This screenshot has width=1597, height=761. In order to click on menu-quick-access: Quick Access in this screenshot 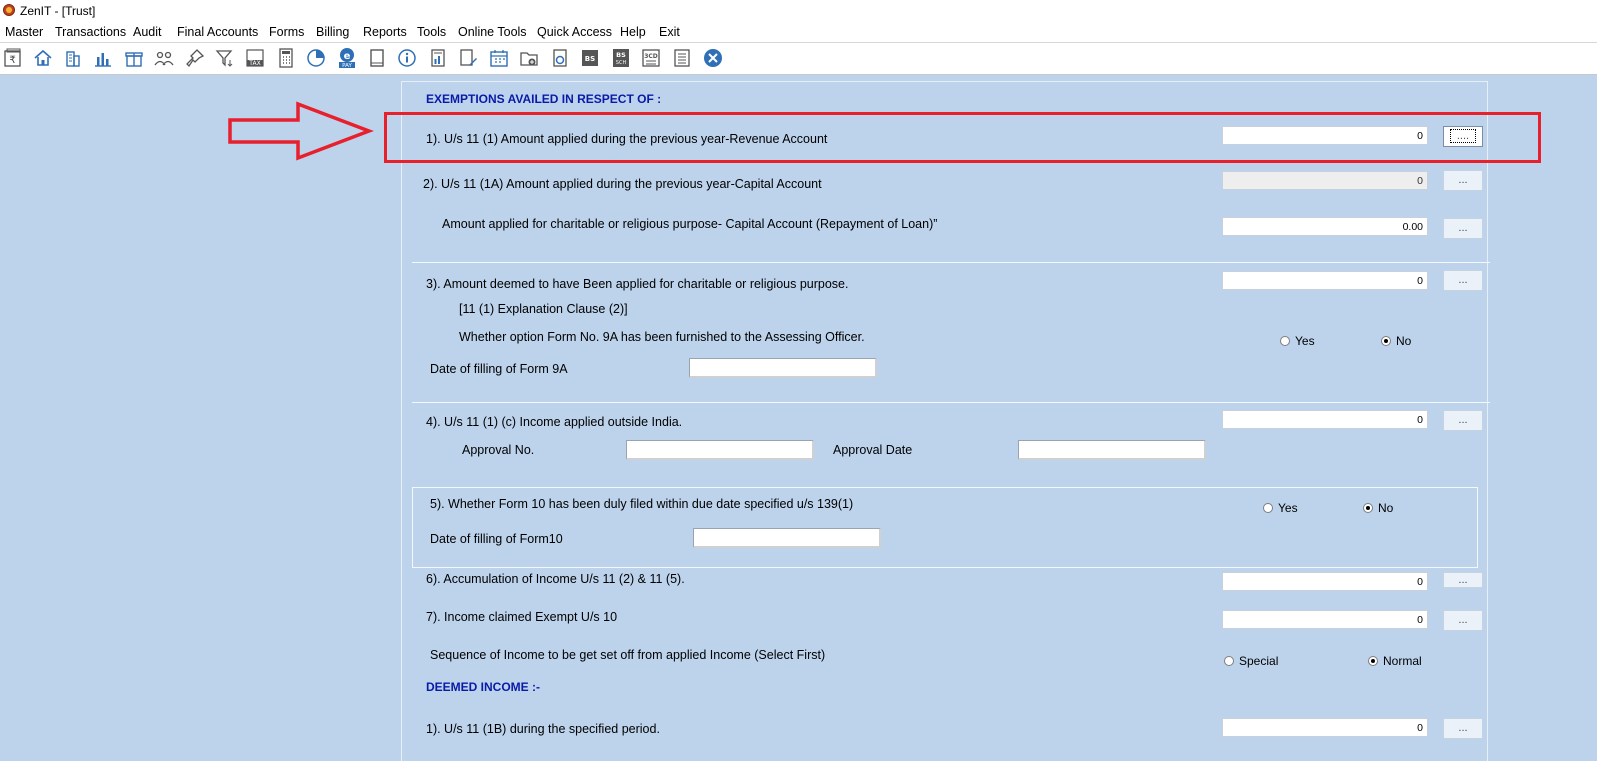, I will do `click(574, 32)`.